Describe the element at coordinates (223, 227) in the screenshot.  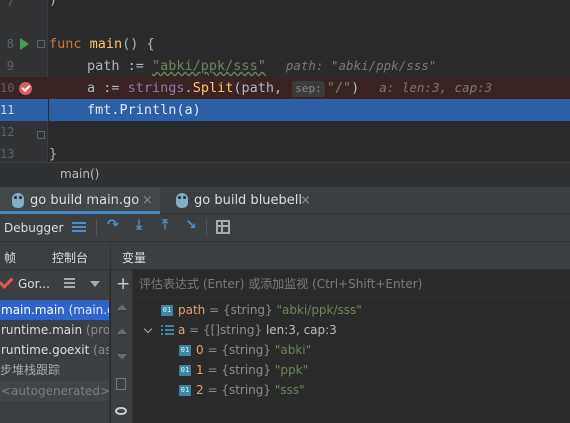
I see `evaluate-table-icon` at that location.